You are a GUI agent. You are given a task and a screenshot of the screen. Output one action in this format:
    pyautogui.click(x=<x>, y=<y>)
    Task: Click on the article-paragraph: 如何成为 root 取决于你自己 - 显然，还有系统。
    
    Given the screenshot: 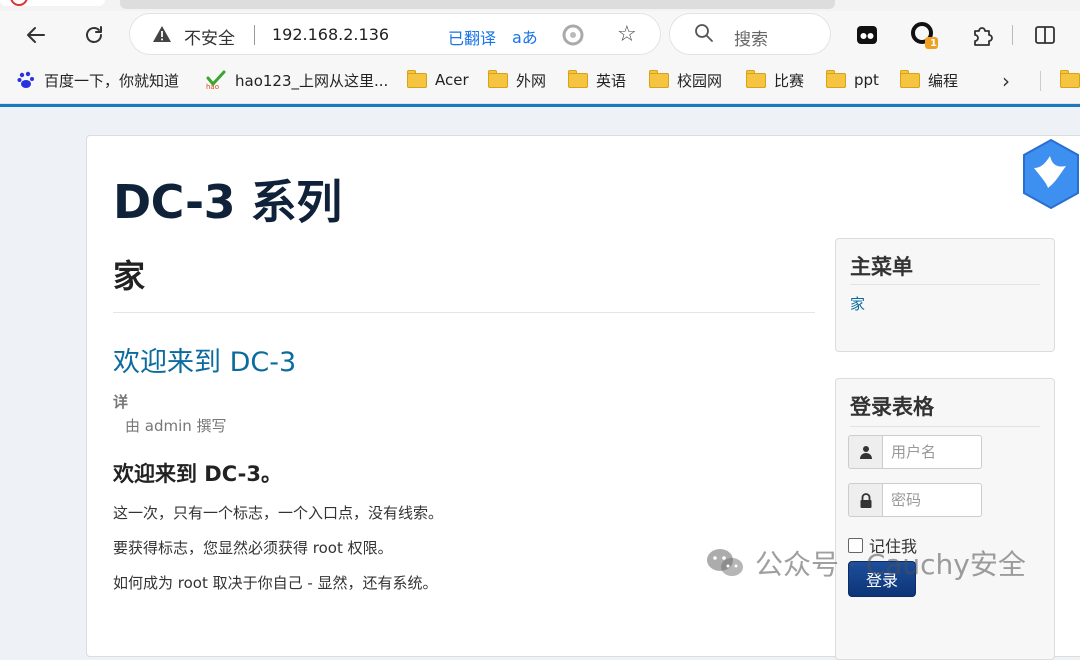 What is the action you would take?
    pyautogui.click(x=275, y=583)
    